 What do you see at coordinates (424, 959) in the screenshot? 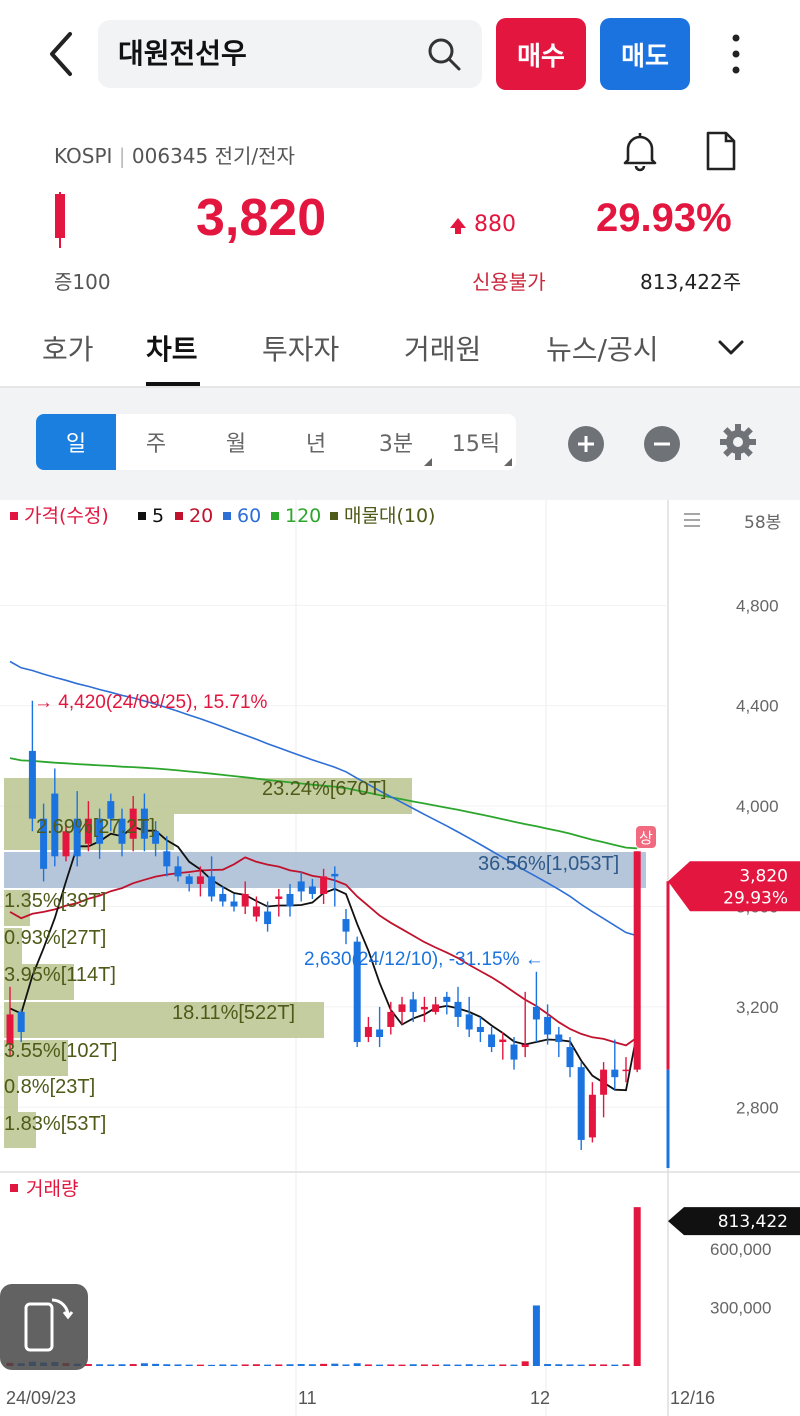
I see `low-annotation: 2,630(24/12/10), -31.15% ←` at bounding box center [424, 959].